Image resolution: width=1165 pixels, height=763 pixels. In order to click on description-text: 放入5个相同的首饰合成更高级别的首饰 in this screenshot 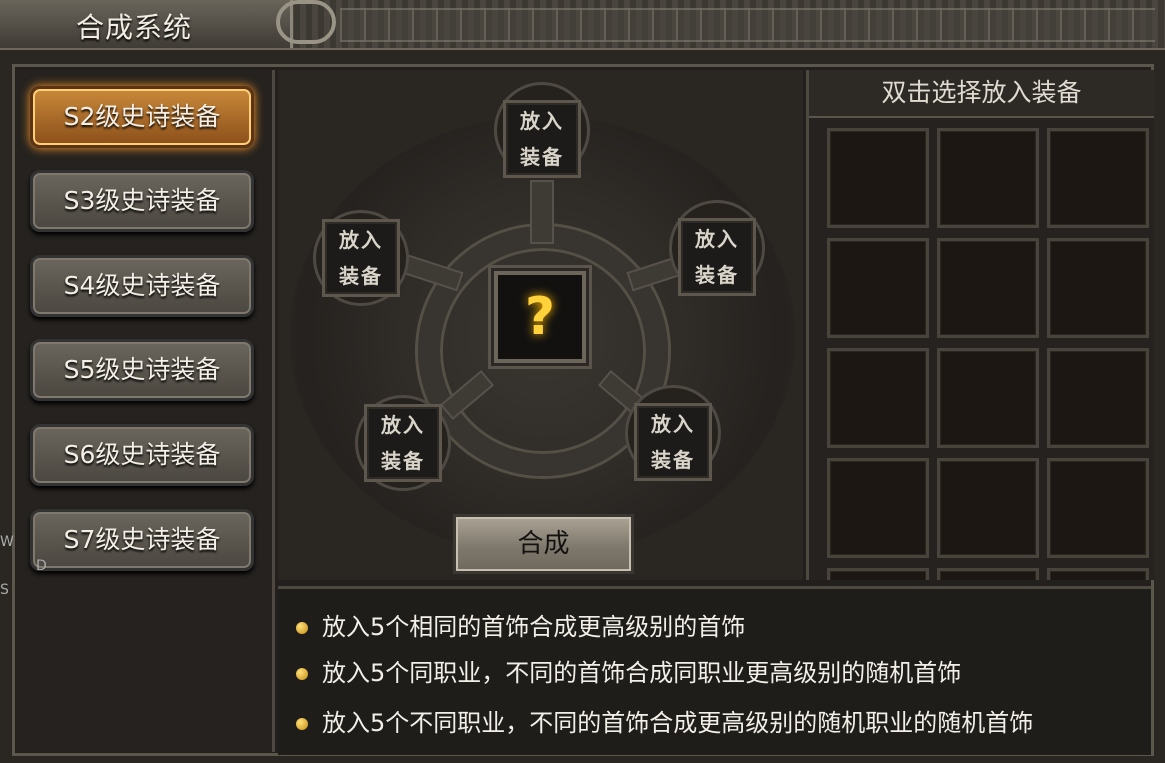, I will do `click(534, 627)`.